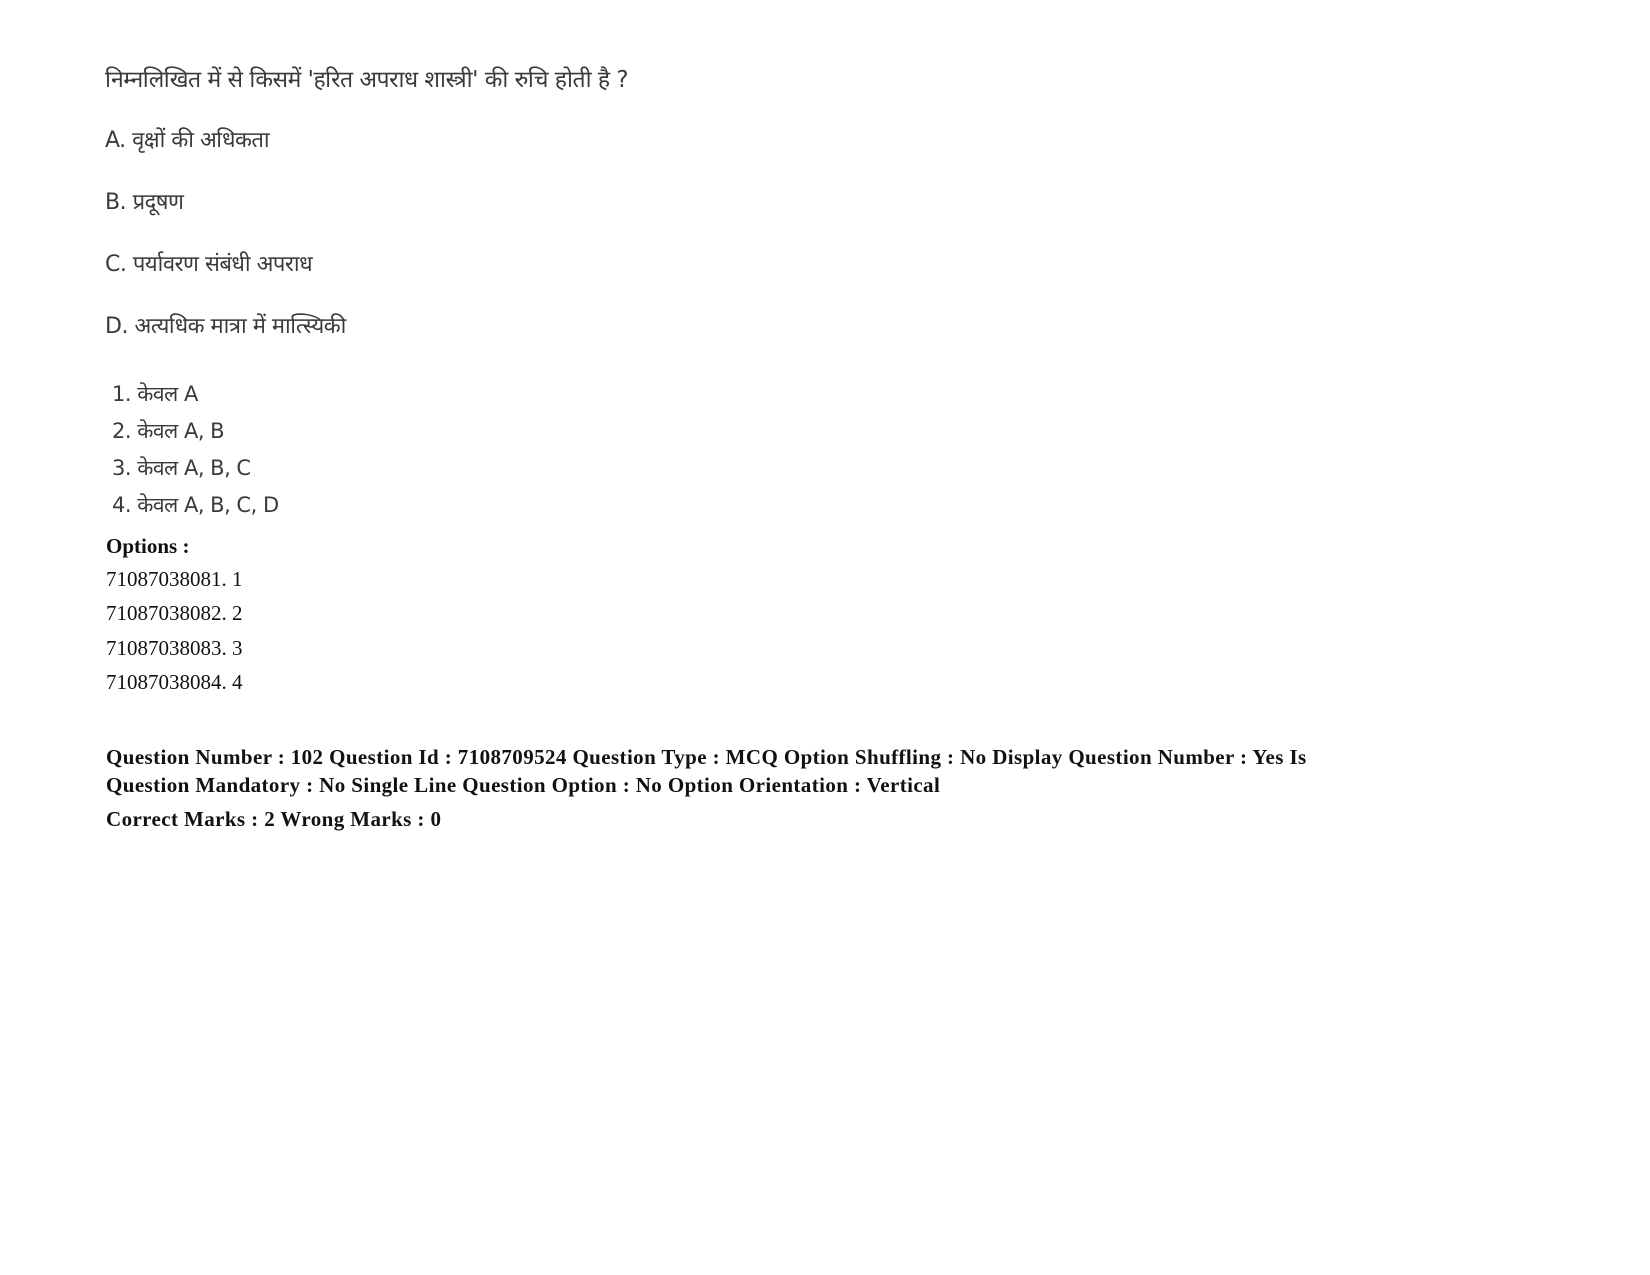 Image resolution: width=1650 pixels, height=1275 pixels. I want to click on statement-label: C., so click(116, 264).